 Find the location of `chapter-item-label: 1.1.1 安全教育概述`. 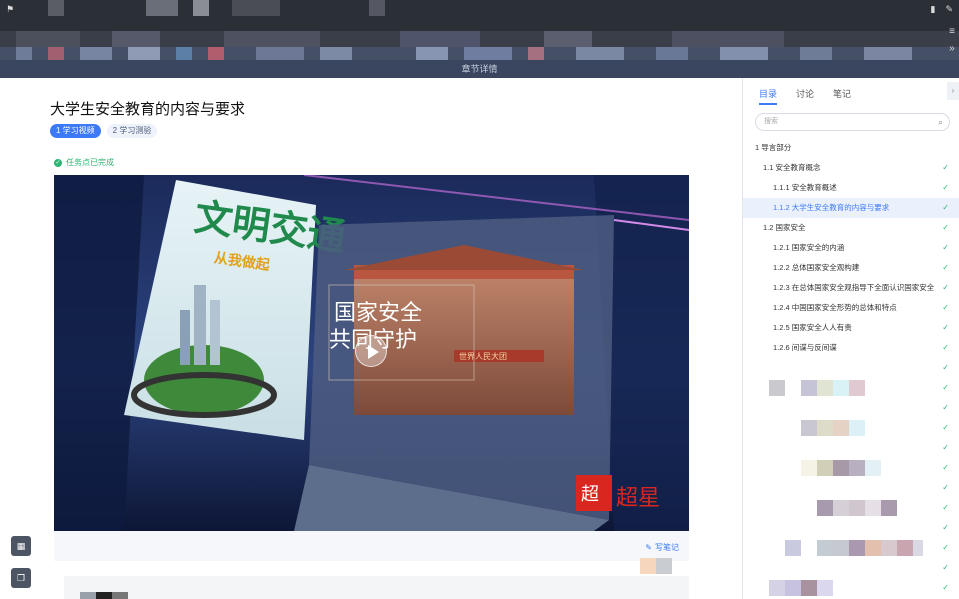

chapter-item-label: 1.1.1 安全教育概述 is located at coordinates (805, 187).